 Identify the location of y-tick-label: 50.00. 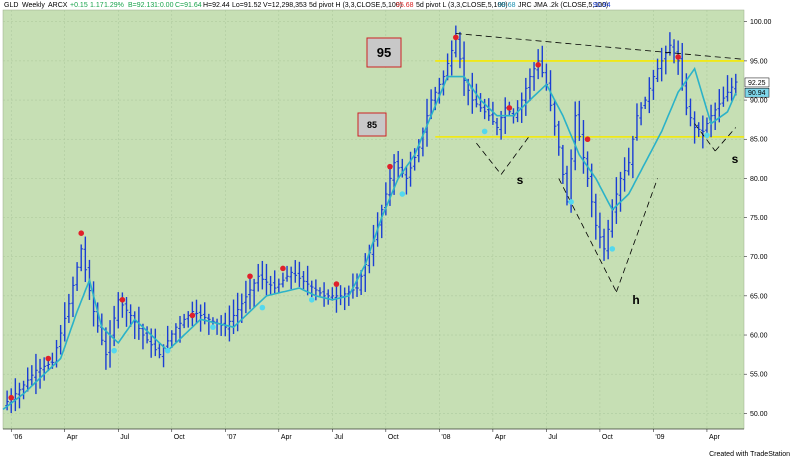
(759, 414).